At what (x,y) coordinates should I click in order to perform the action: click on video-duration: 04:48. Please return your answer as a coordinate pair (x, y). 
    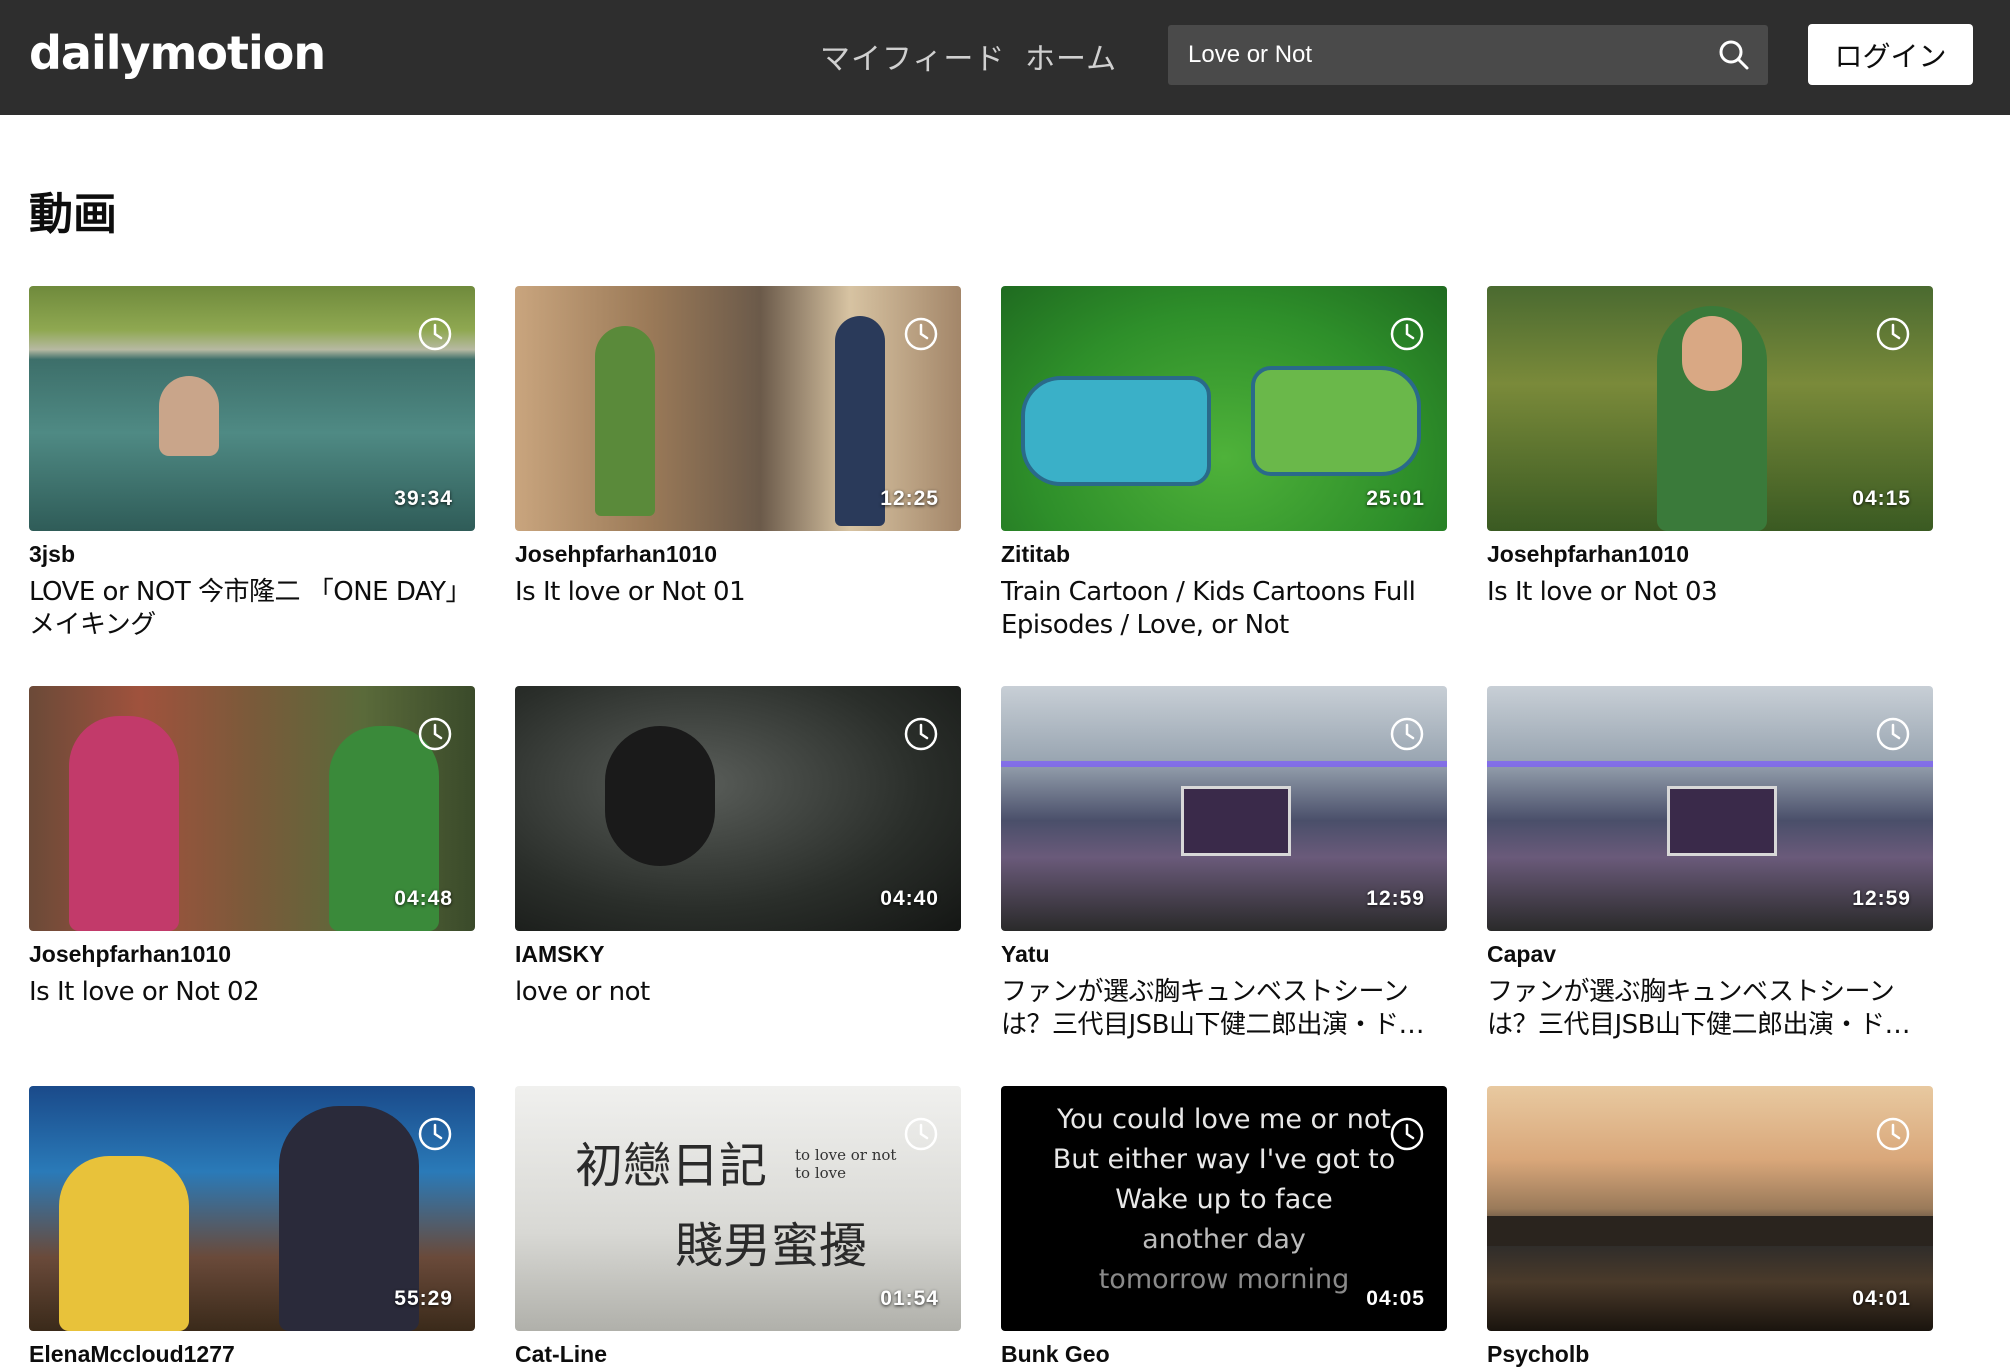
    Looking at the image, I should click on (423, 898).